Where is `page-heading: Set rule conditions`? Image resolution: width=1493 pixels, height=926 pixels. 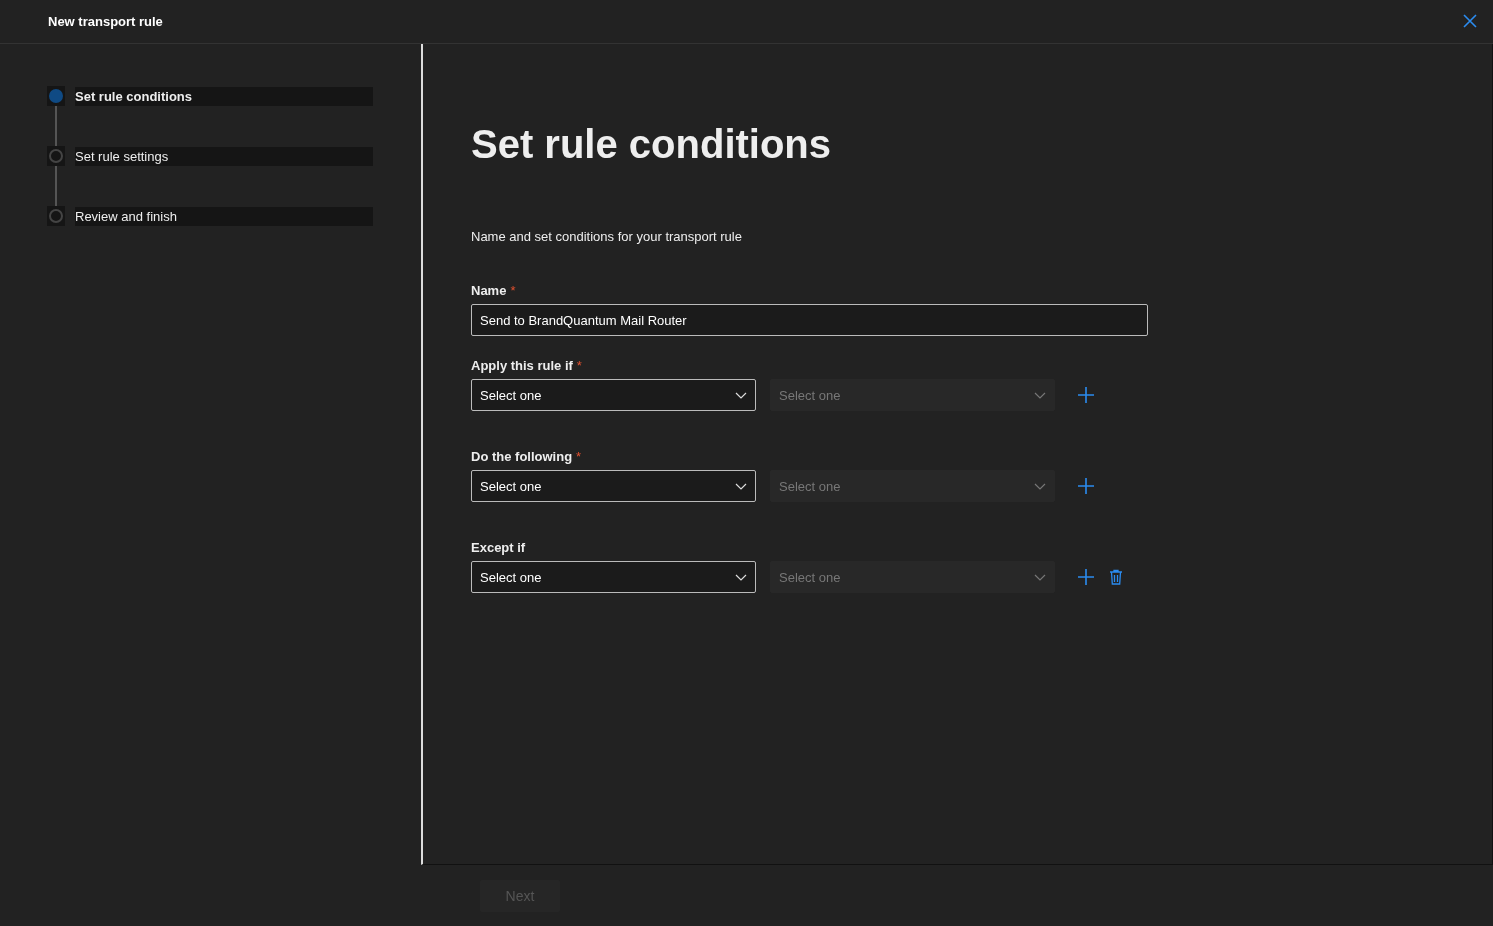 page-heading: Set rule conditions is located at coordinates (652, 144).